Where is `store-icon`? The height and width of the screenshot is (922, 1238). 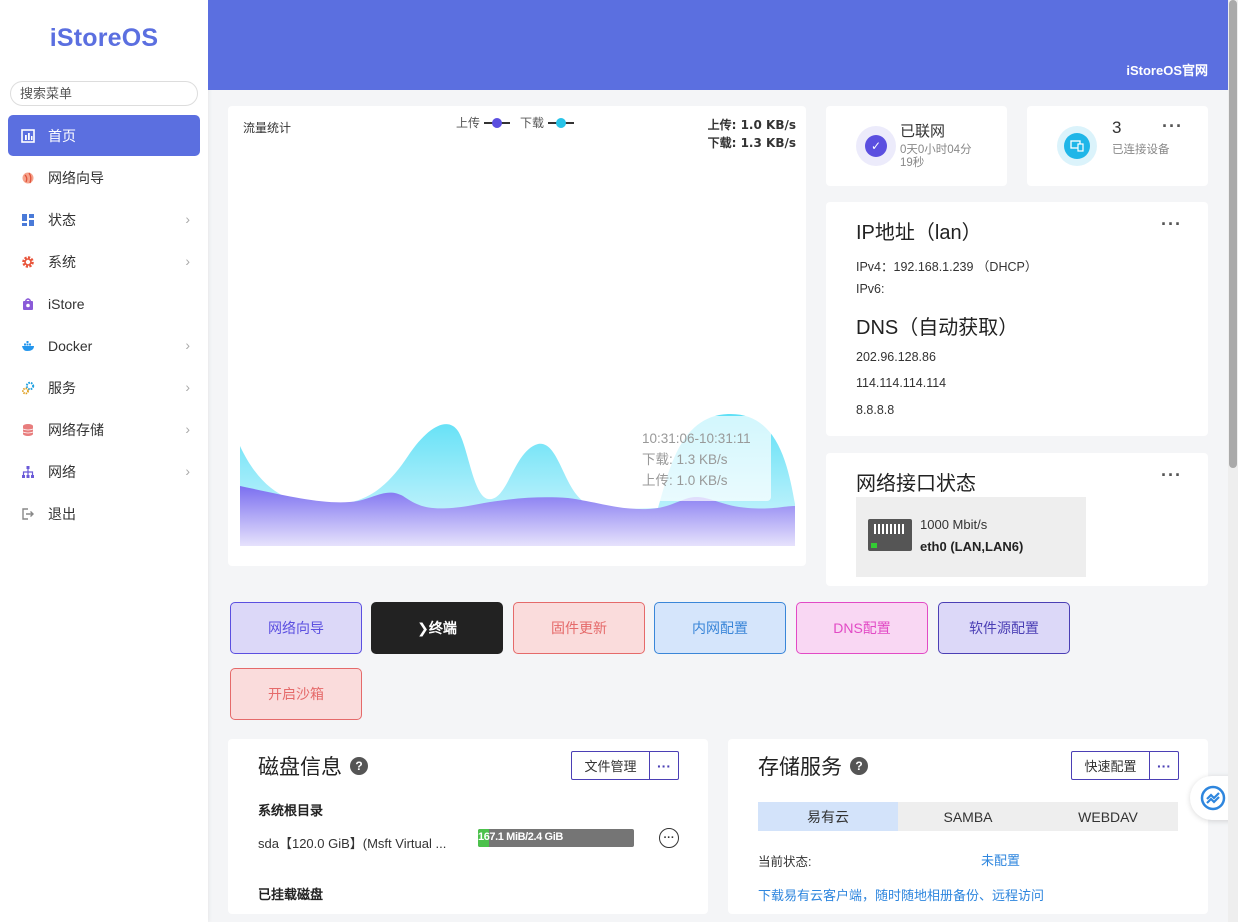 store-icon is located at coordinates (28, 304).